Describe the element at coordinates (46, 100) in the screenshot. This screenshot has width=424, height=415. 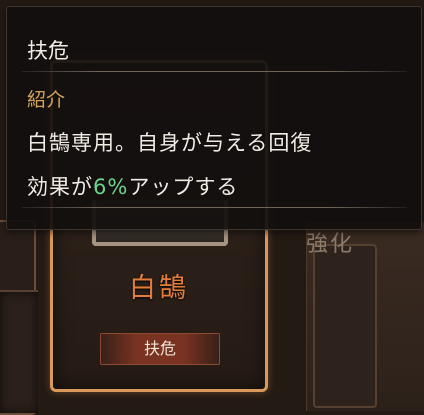
I see `tooltip-section-heading: 紹介` at that location.